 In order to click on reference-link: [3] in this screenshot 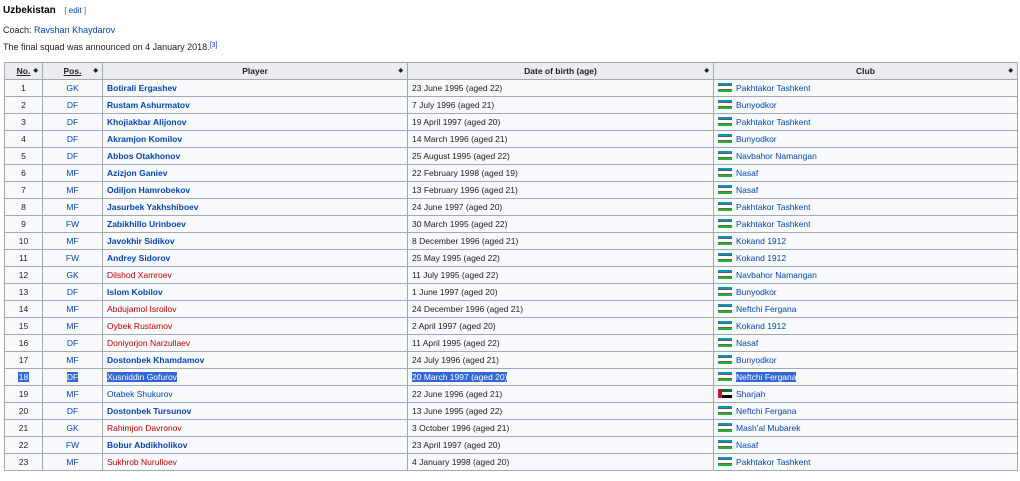, I will do `click(214, 45)`.